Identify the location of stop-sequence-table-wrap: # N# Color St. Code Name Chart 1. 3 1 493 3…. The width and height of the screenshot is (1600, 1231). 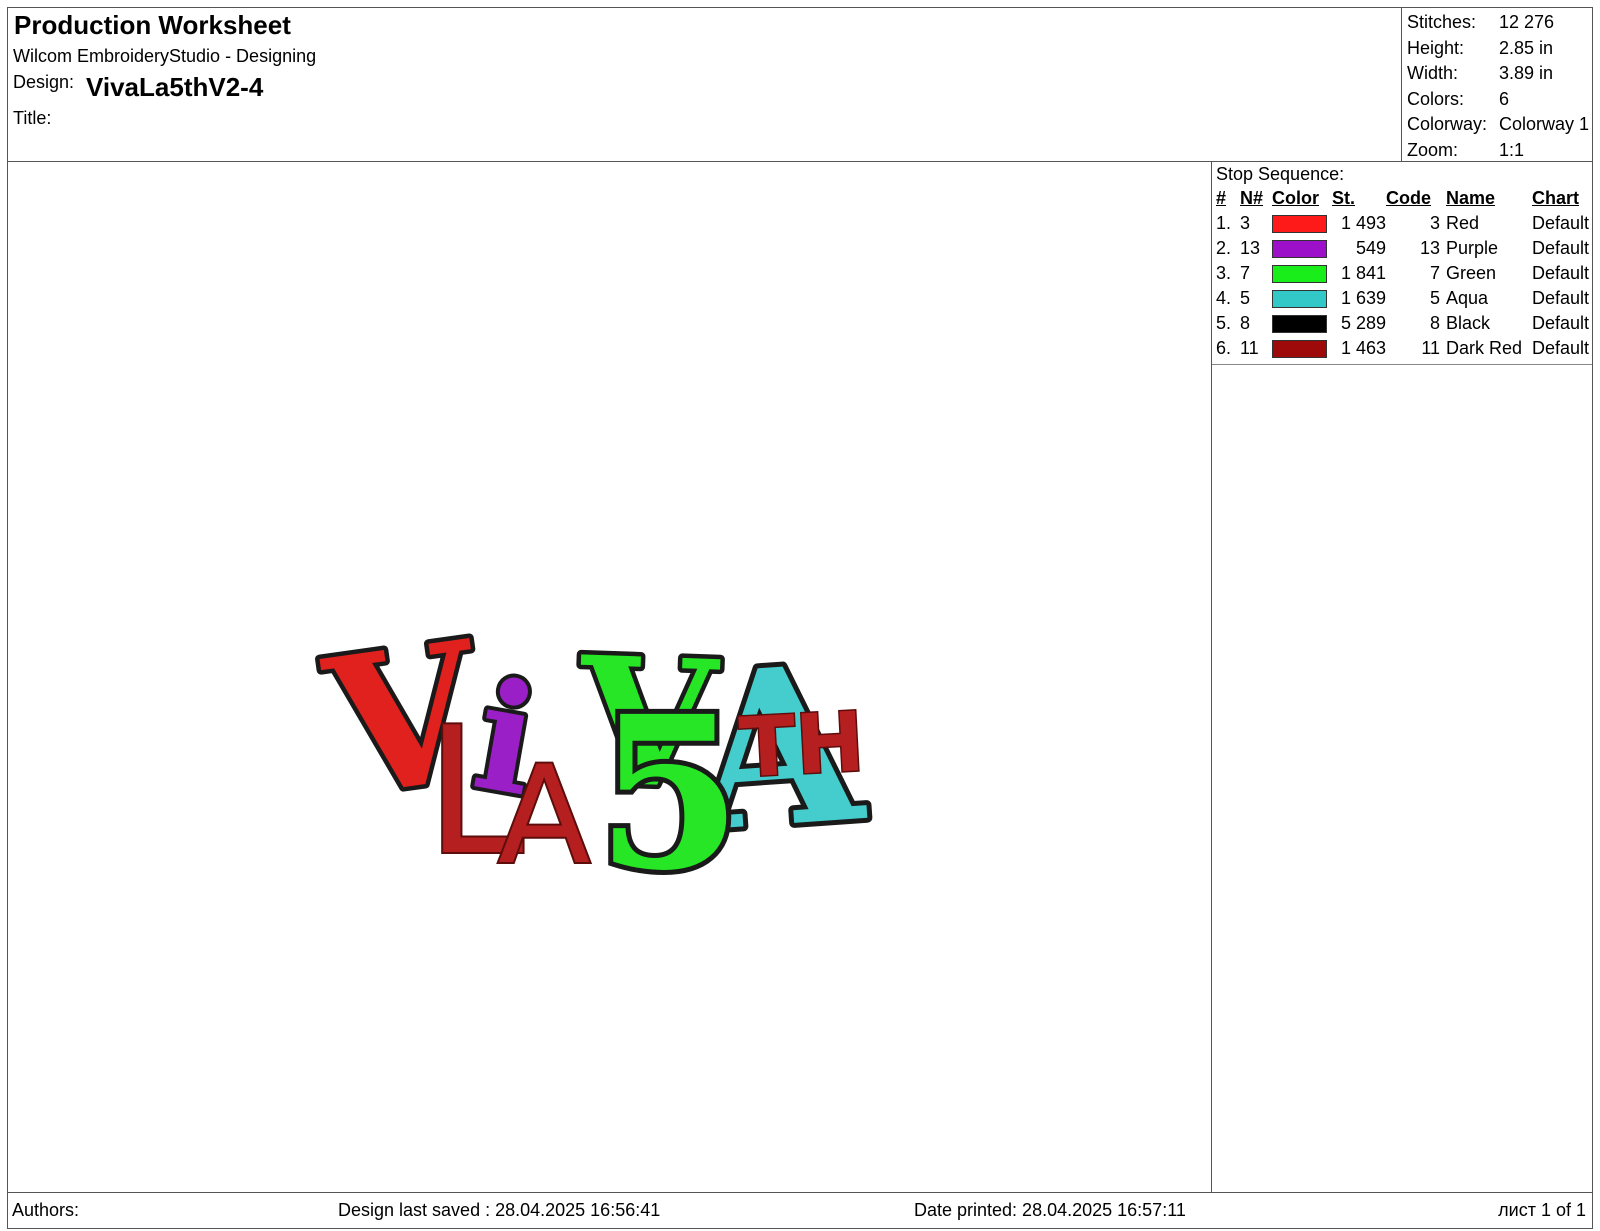
(1402, 275).